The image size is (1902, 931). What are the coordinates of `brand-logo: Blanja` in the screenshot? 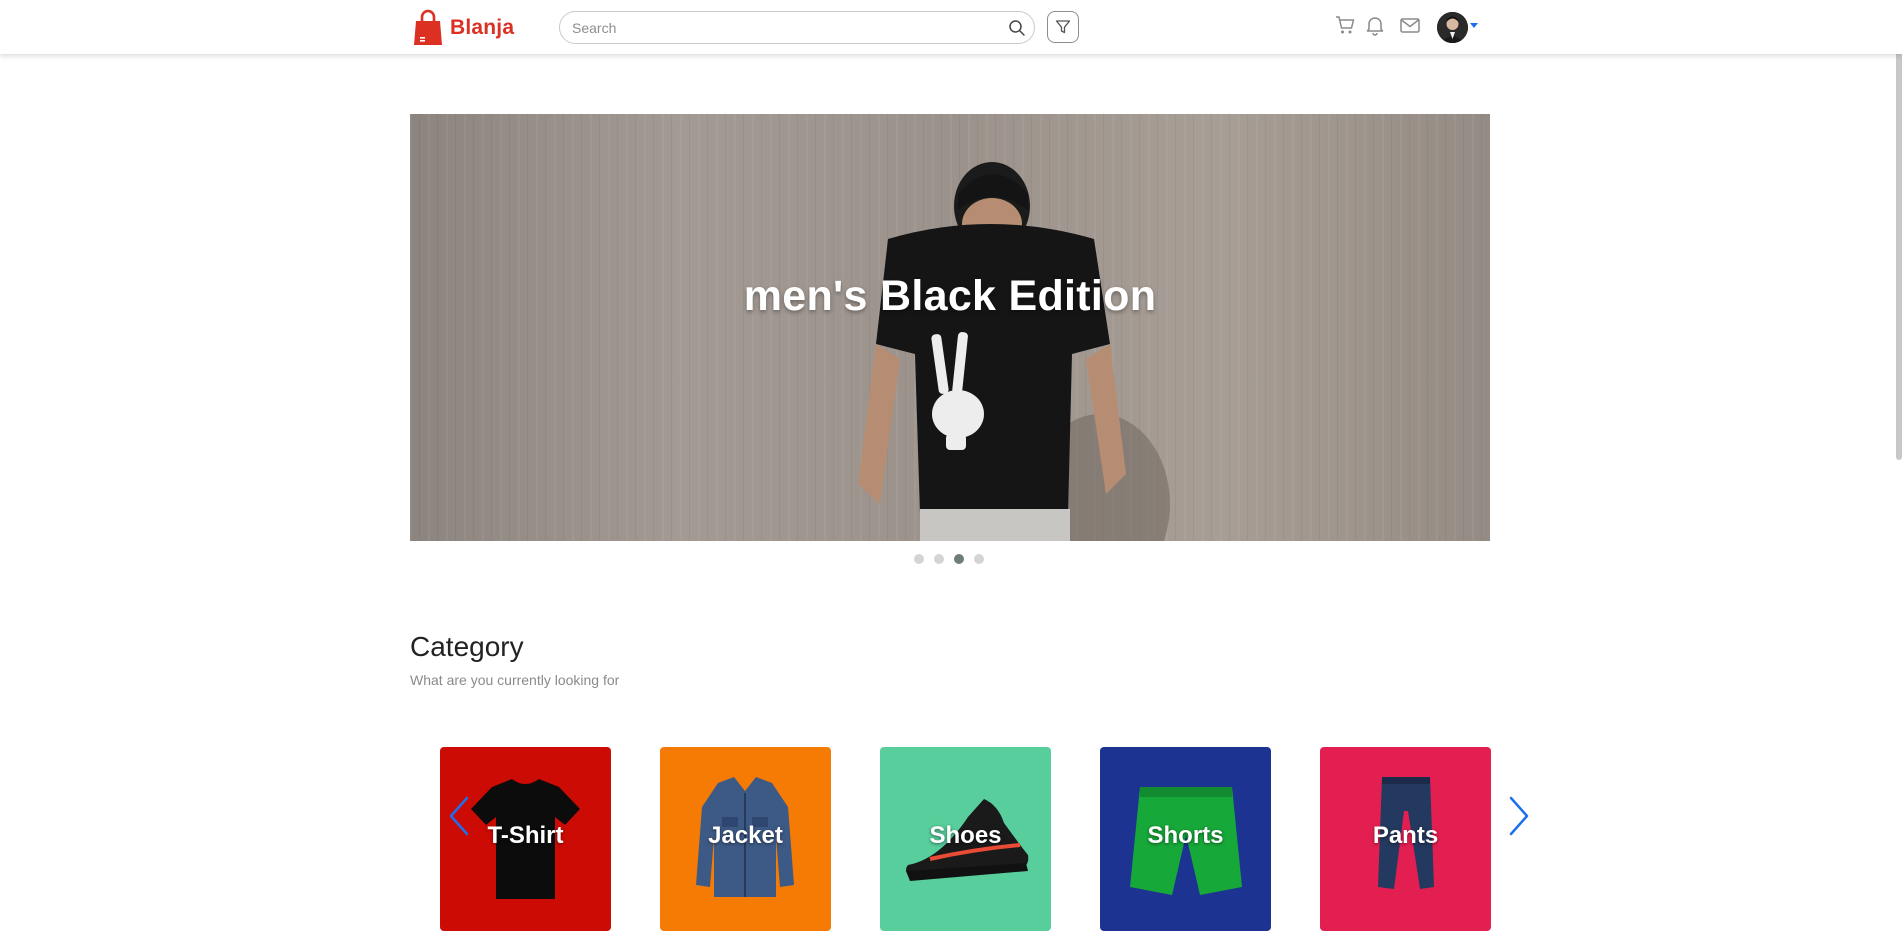 It's located at (463, 28).